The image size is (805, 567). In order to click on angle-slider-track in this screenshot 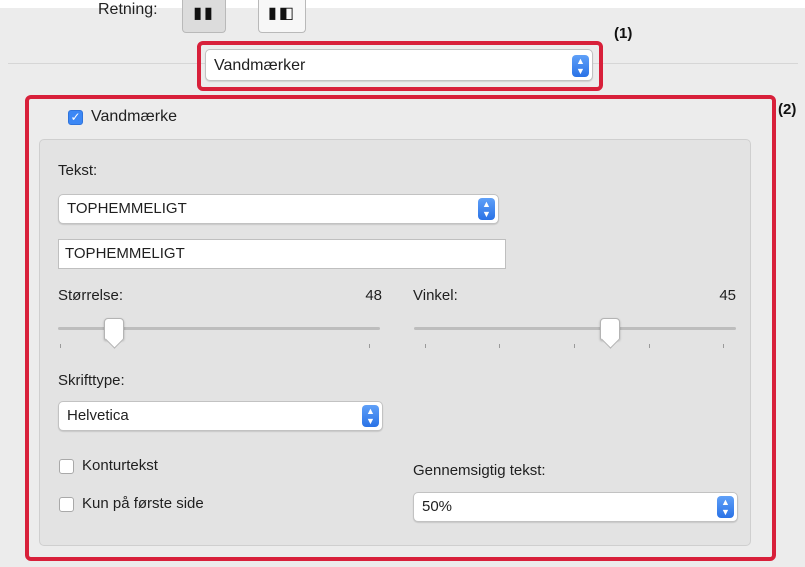, I will do `click(575, 328)`.